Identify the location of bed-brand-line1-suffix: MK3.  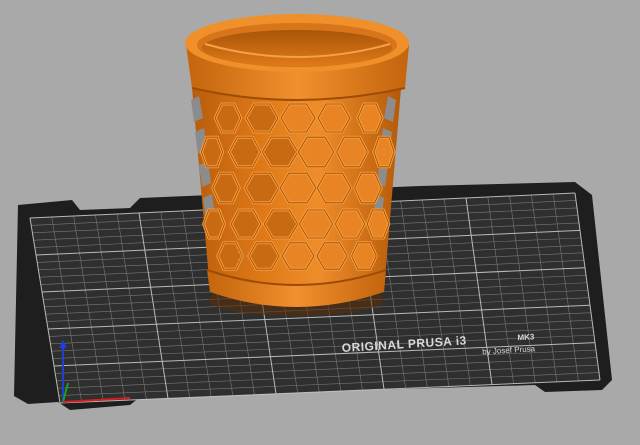
(526, 337).